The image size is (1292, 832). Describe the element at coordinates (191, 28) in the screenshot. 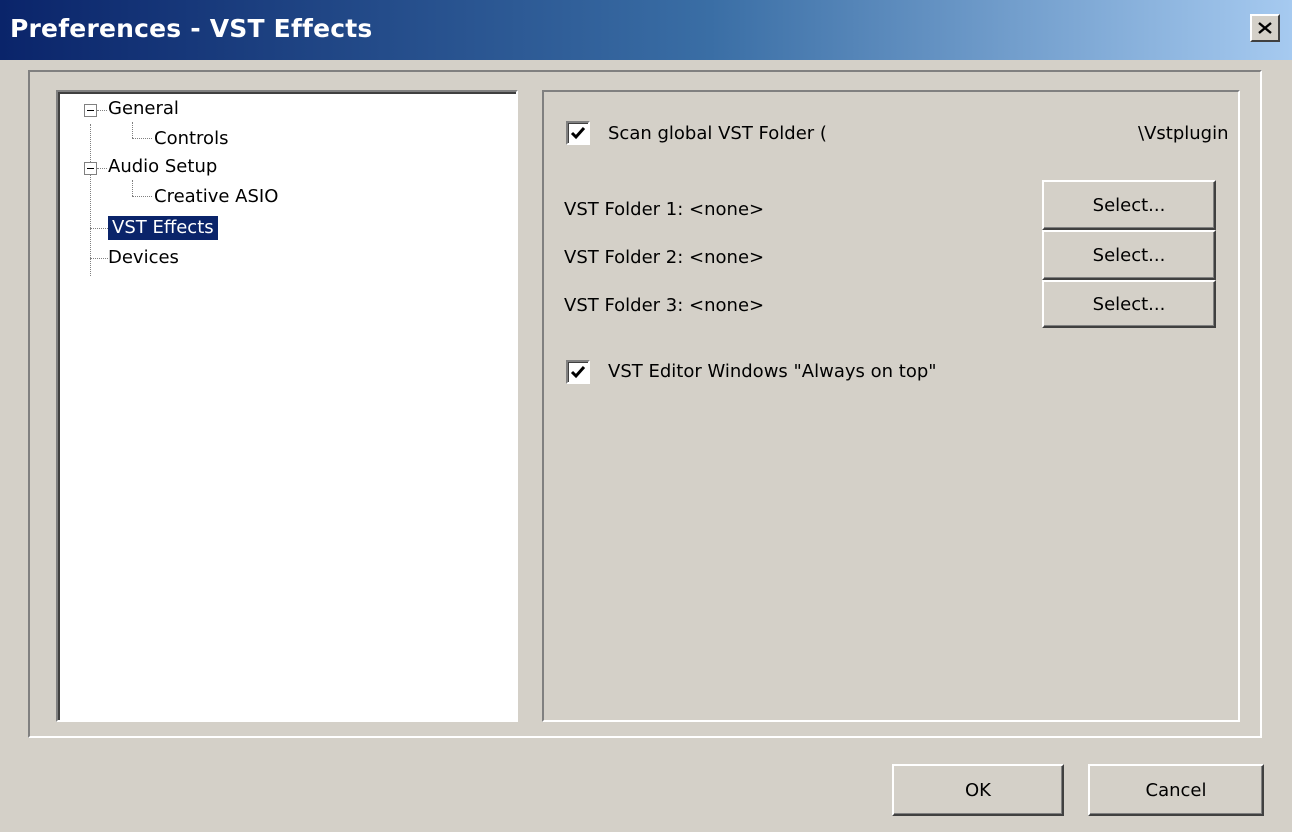

I see `window-title: Preferences - VST Effects` at that location.